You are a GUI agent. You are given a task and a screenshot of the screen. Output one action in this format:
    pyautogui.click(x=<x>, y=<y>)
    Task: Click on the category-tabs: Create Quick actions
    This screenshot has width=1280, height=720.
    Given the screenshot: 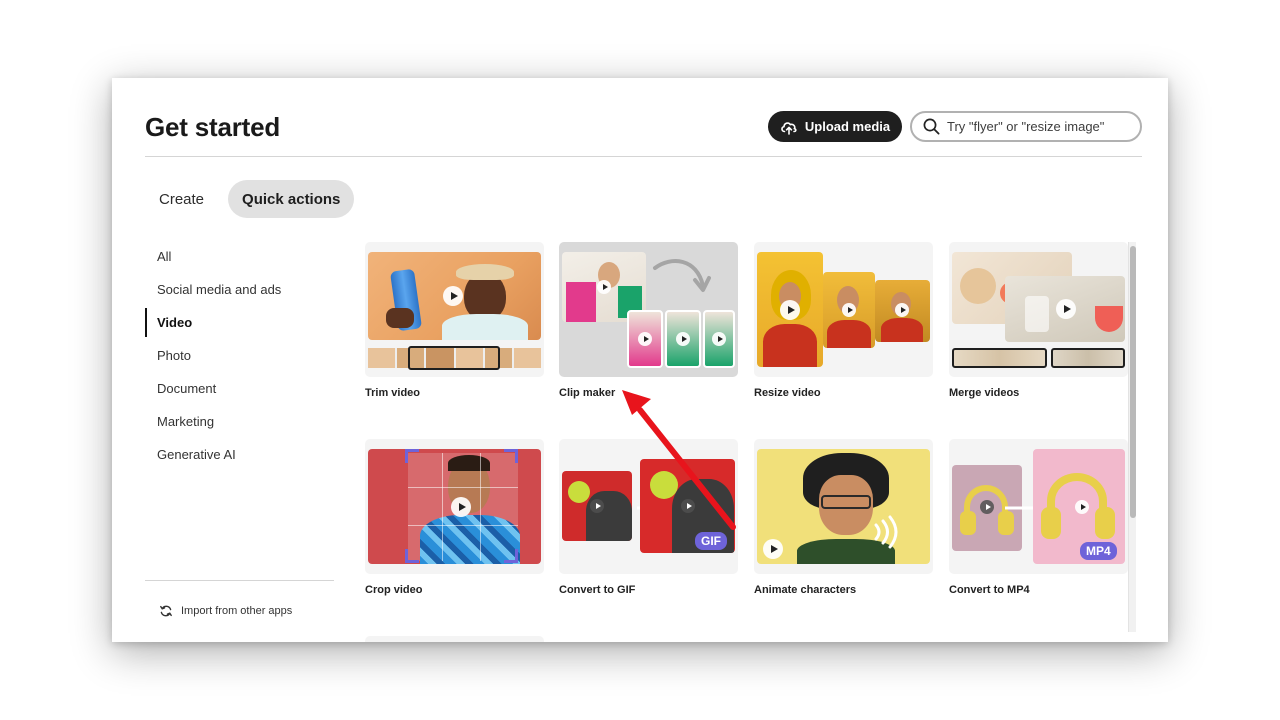 What is the action you would take?
    pyautogui.click(x=250, y=199)
    